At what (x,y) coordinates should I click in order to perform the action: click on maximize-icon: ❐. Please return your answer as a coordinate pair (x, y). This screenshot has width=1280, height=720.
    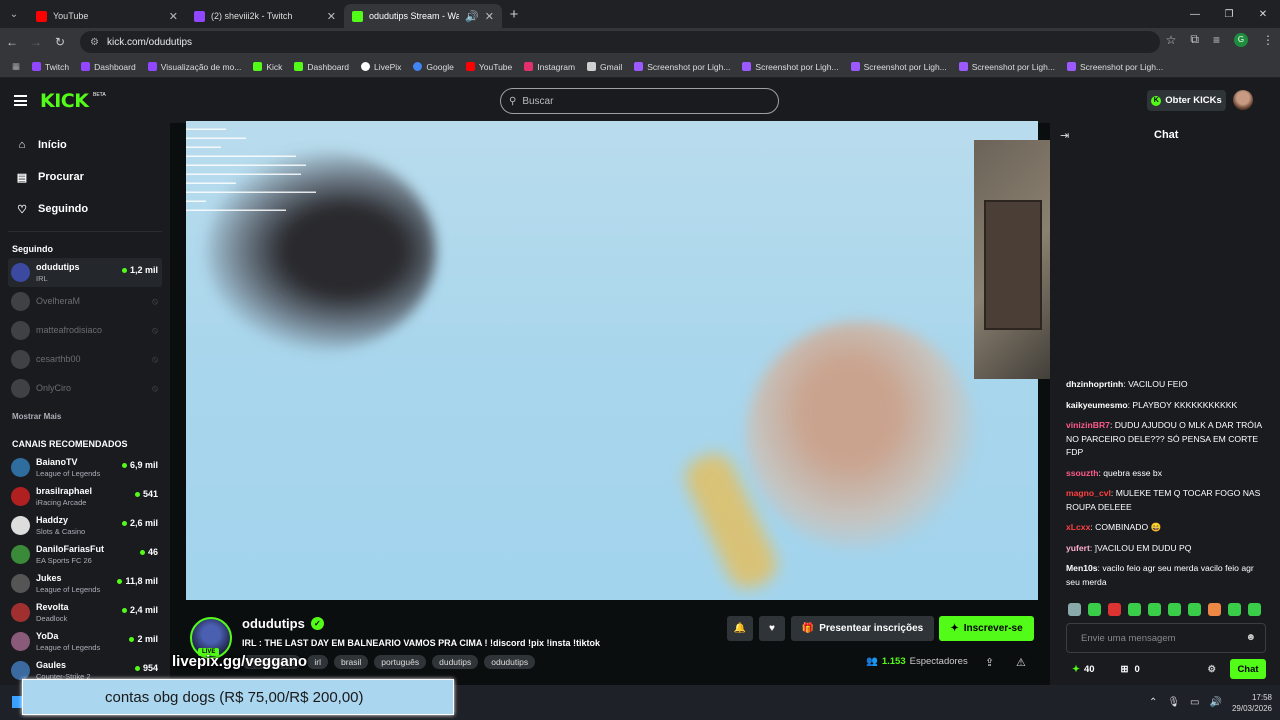
    Looking at the image, I should click on (1229, 14).